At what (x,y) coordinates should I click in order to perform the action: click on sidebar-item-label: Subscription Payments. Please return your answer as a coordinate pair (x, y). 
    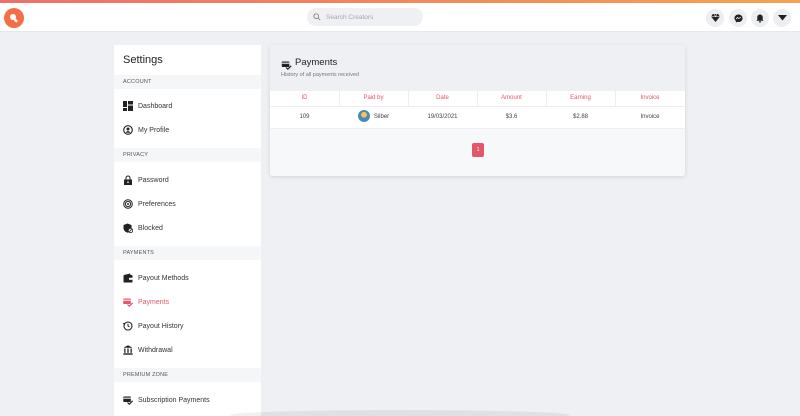
    Looking at the image, I should click on (174, 400).